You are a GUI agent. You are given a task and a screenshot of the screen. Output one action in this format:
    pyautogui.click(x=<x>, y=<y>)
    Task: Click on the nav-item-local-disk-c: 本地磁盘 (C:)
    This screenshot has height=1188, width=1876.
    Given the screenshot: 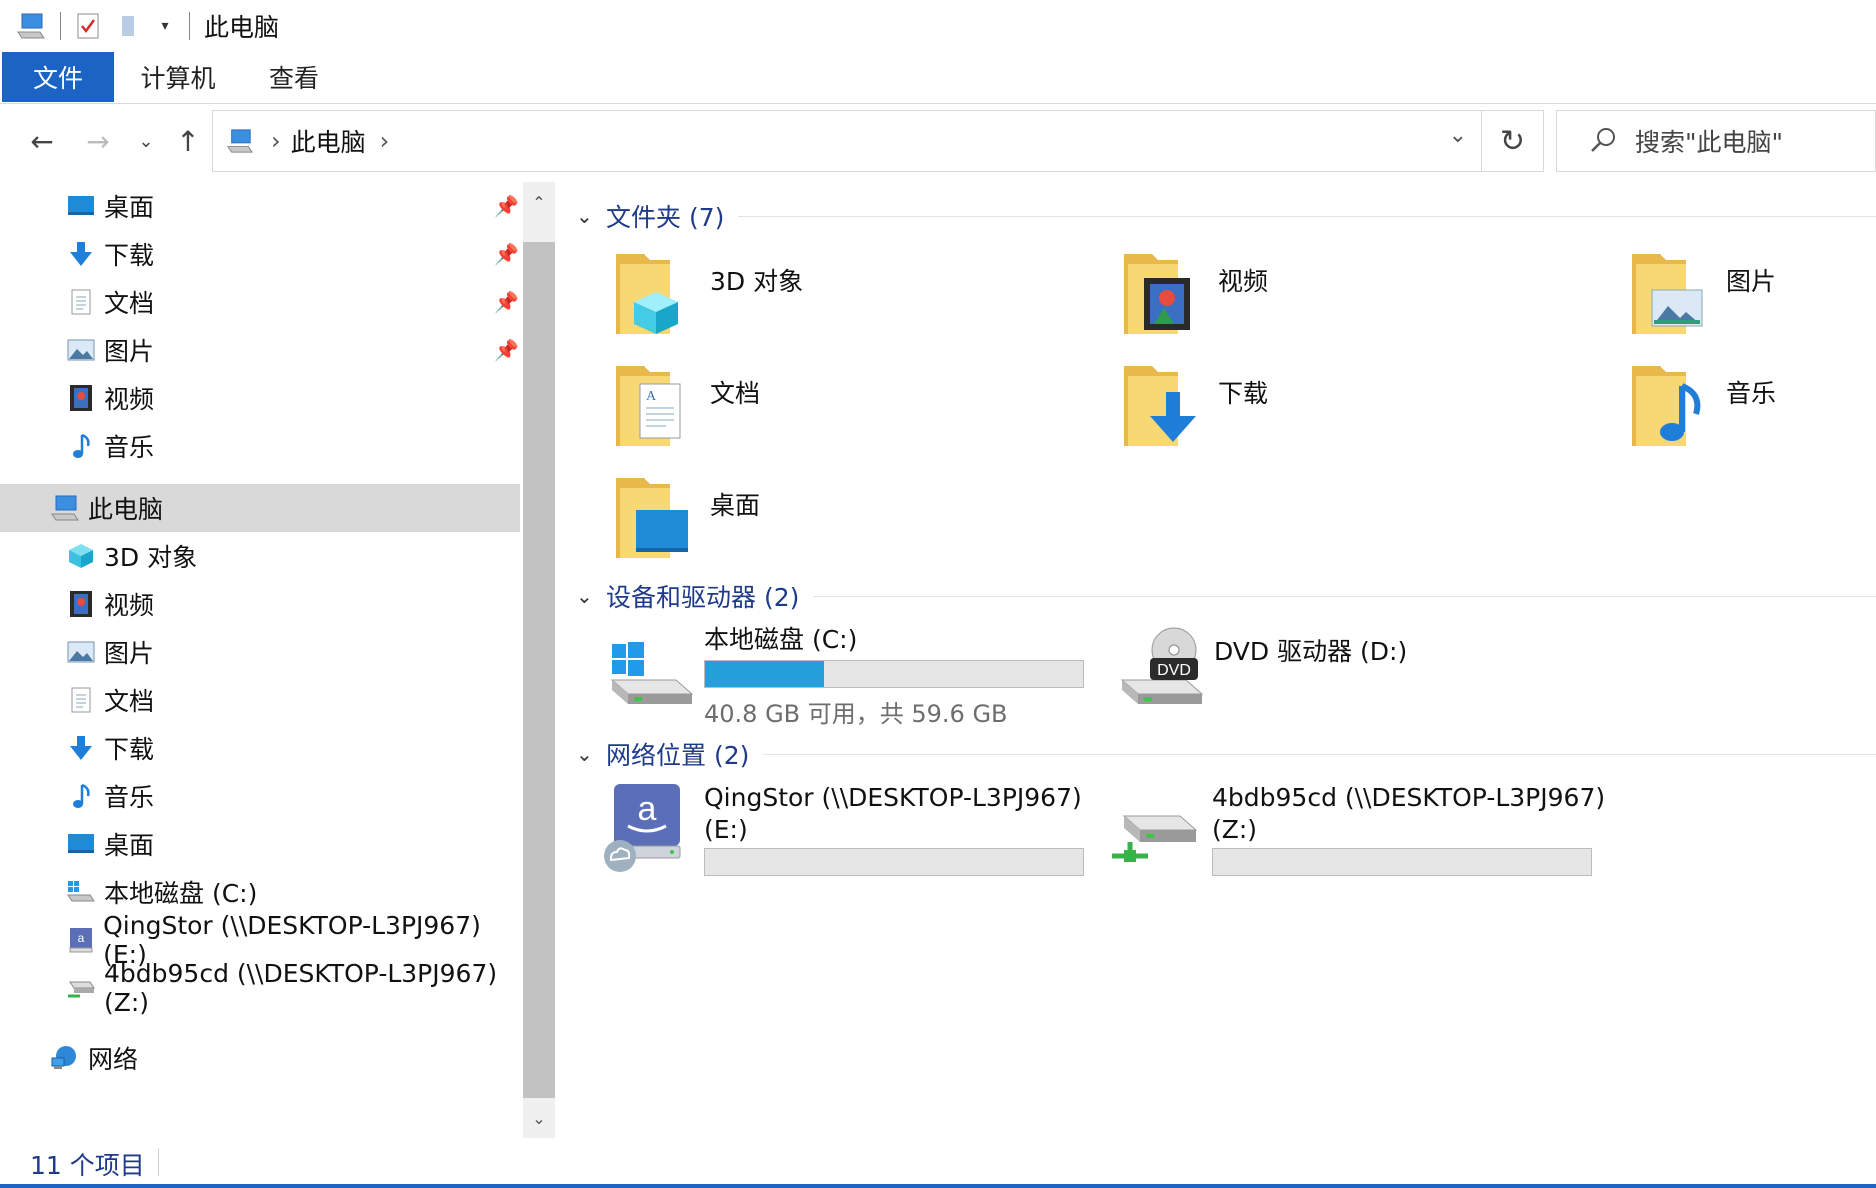 What is the action you would take?
    pyautogui.click(x=260, y=892)
    